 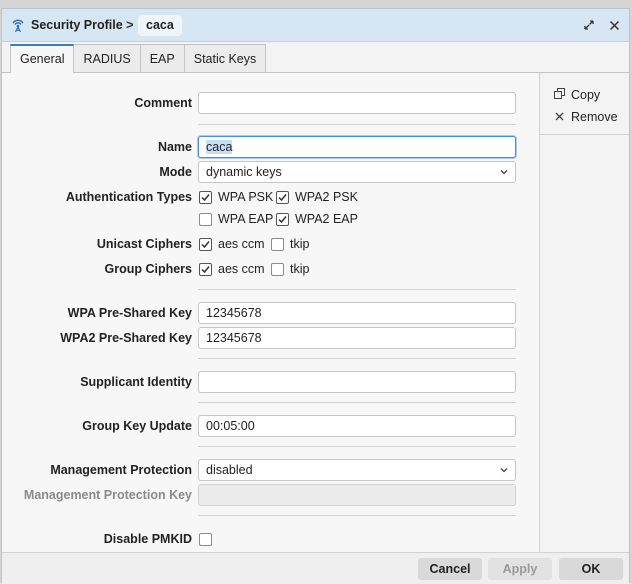 What do you see at coordinates (148, 269) in the screenshot?
I see `group-ciphers-label: Group Ciphers` at bounding box center [148, 269].